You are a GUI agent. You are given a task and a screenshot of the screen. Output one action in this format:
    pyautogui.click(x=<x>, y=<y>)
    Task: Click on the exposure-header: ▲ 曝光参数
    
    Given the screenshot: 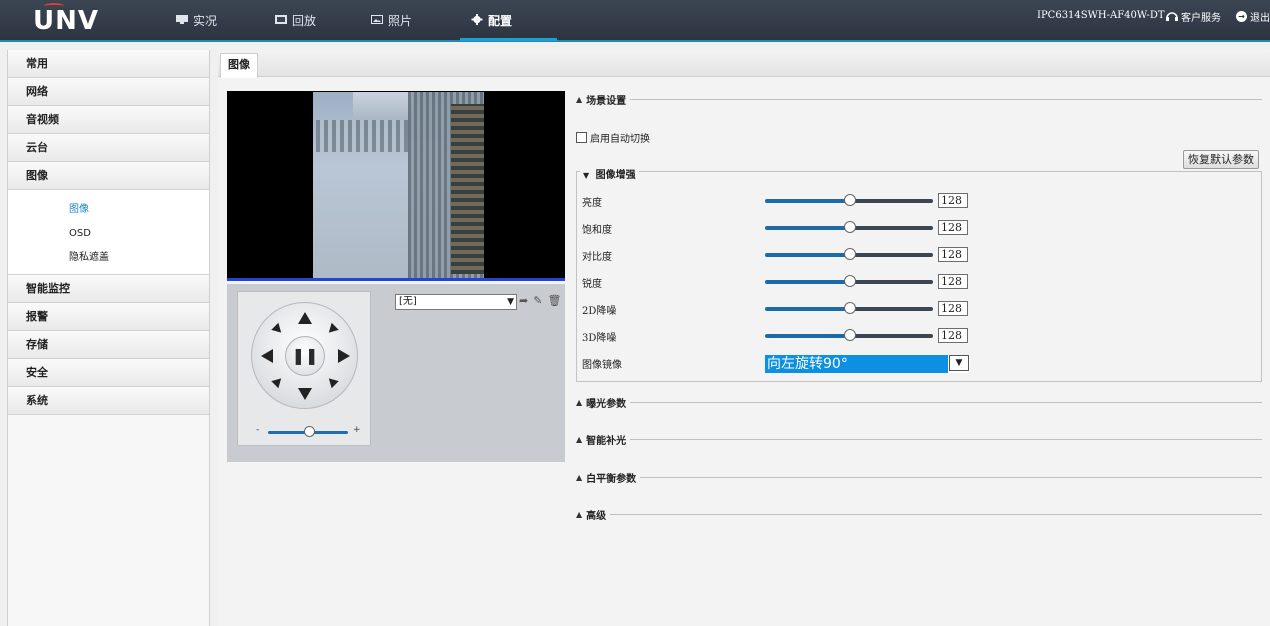 What is the action you would take?
    pyautogui.click(x=919, y=402)
    